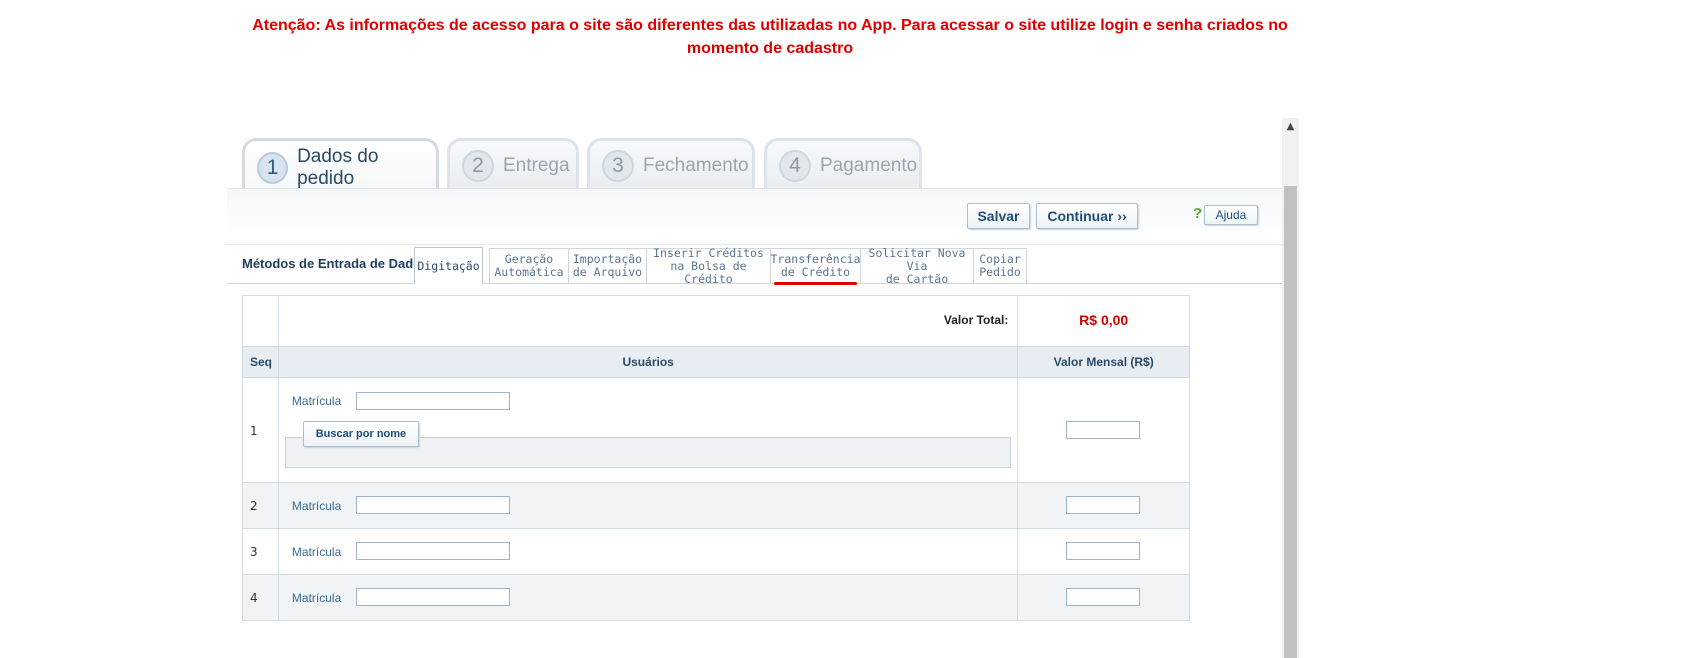 The width and height of the screenshot is (1689, 658). I want to click on header-value: Valor Mensal (R$), so click(1103, 362).